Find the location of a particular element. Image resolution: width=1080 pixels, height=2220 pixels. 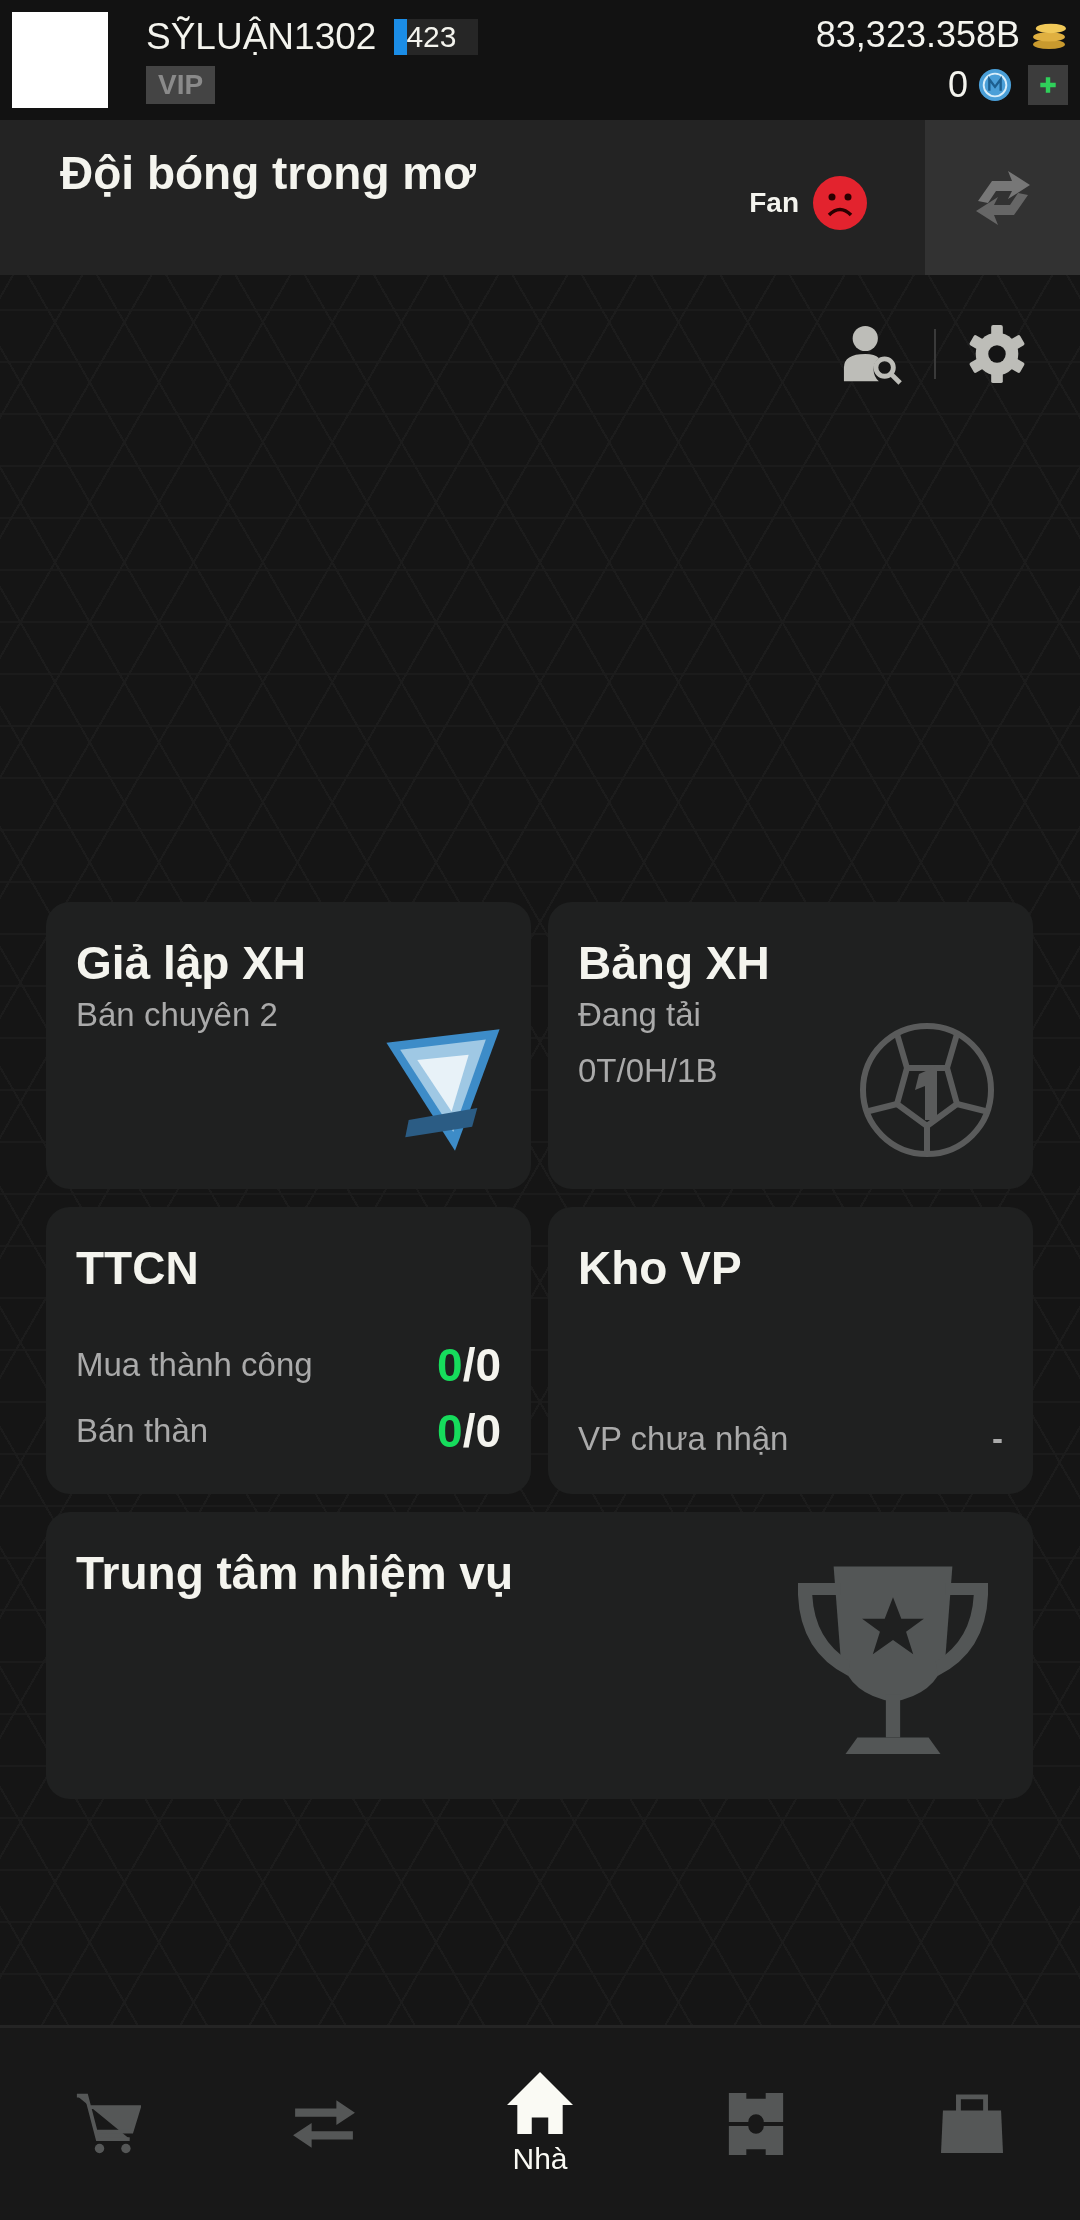

card-title: Giả lập XH is located at coordinates (191, 963).